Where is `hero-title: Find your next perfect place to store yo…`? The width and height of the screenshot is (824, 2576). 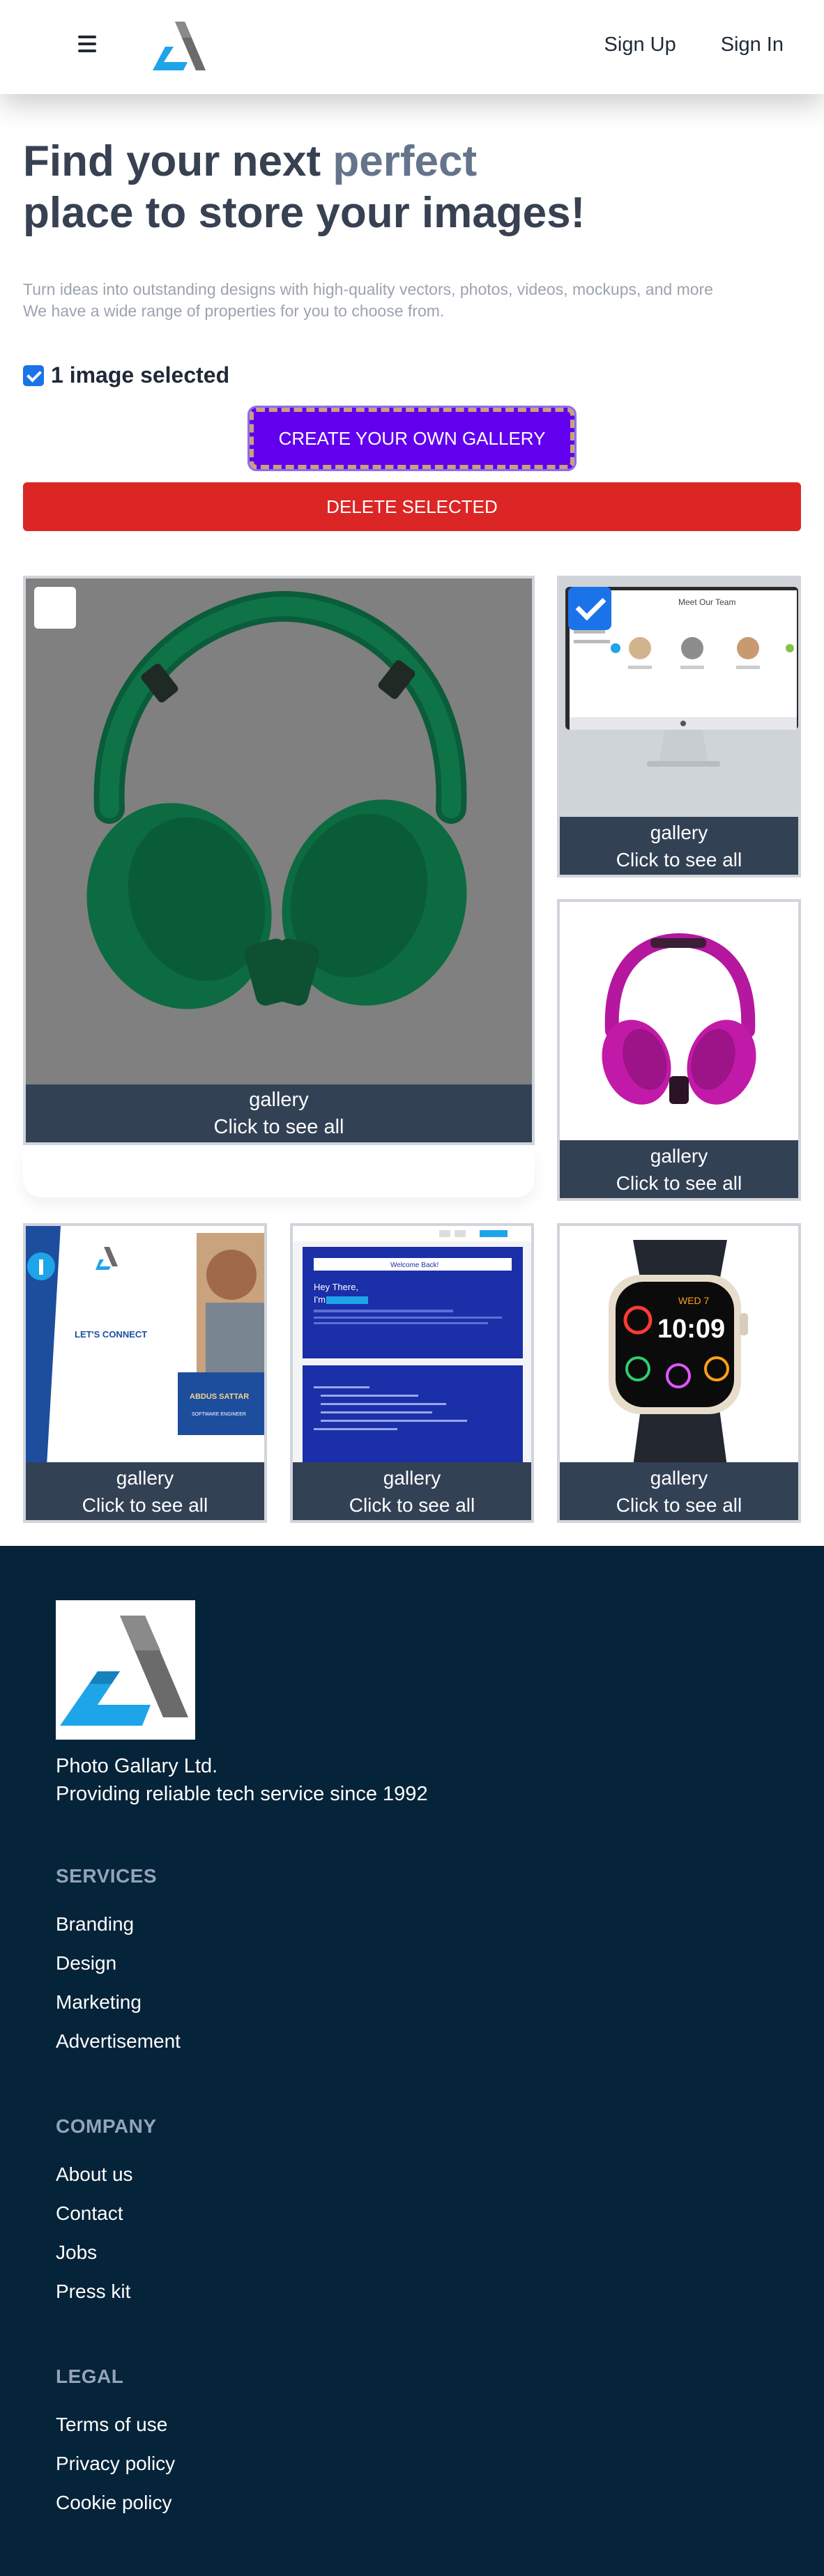
hero-title: Find your next perfect place to store yo… is located at coordinates (410, 187).